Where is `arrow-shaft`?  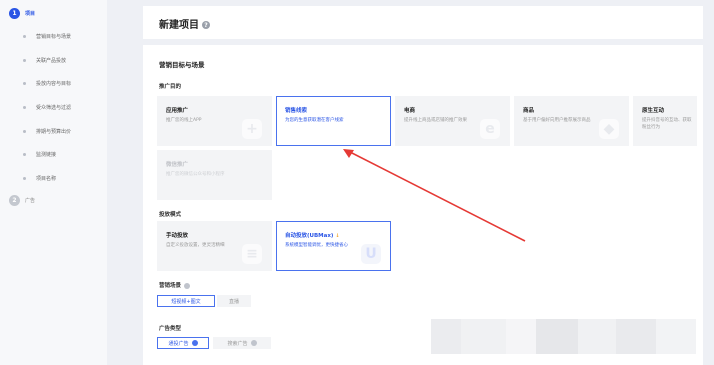 arrow-shaft is located at coordinates (437, 196).